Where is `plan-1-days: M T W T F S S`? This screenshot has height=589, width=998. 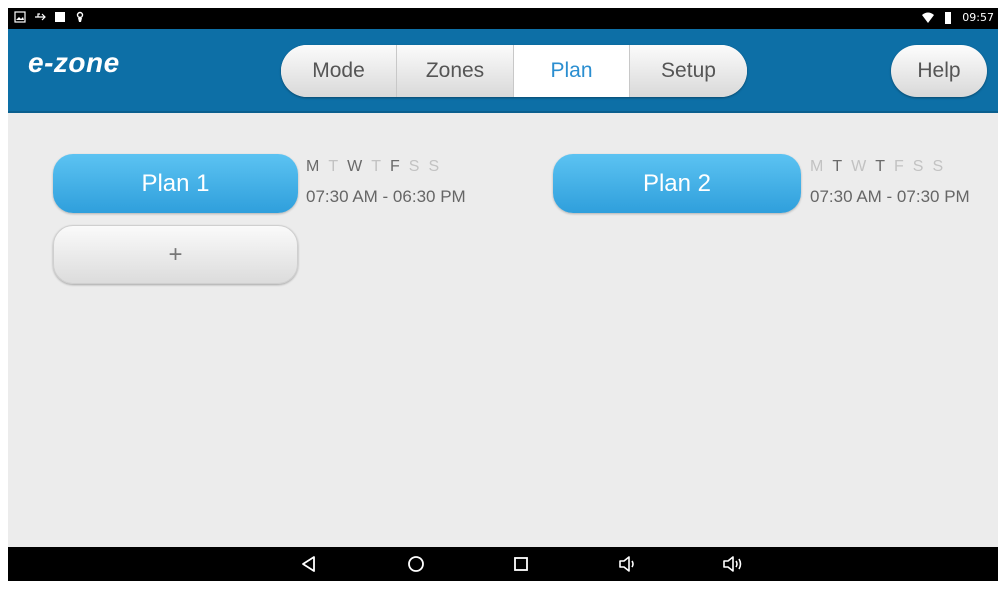 plan-1-days: M T W T F S S is located at coordinates (372, 167).